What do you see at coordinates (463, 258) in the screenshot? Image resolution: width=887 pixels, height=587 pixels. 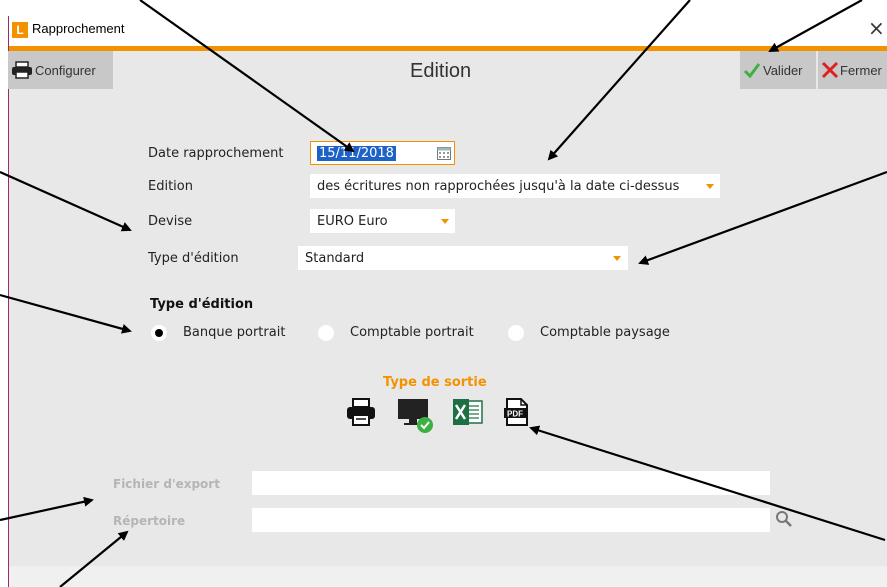 I see `type-edition-select: Standard` at bounding box center [463, 258].